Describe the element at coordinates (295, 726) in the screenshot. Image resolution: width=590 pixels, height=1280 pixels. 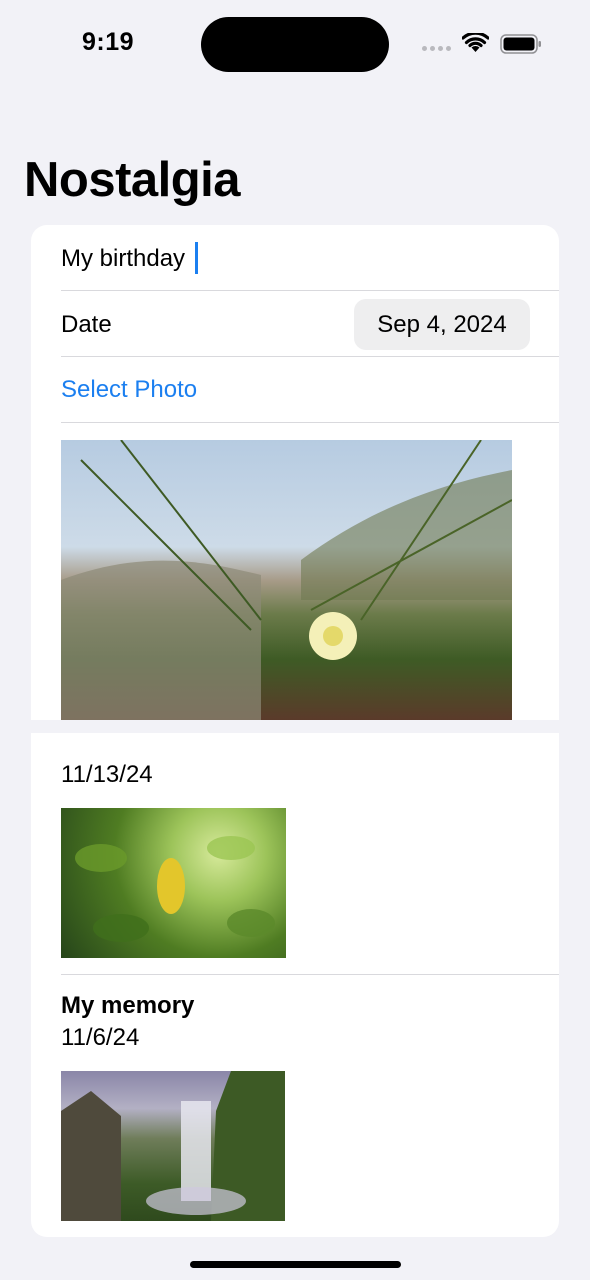
I see `section-separator` at that location.